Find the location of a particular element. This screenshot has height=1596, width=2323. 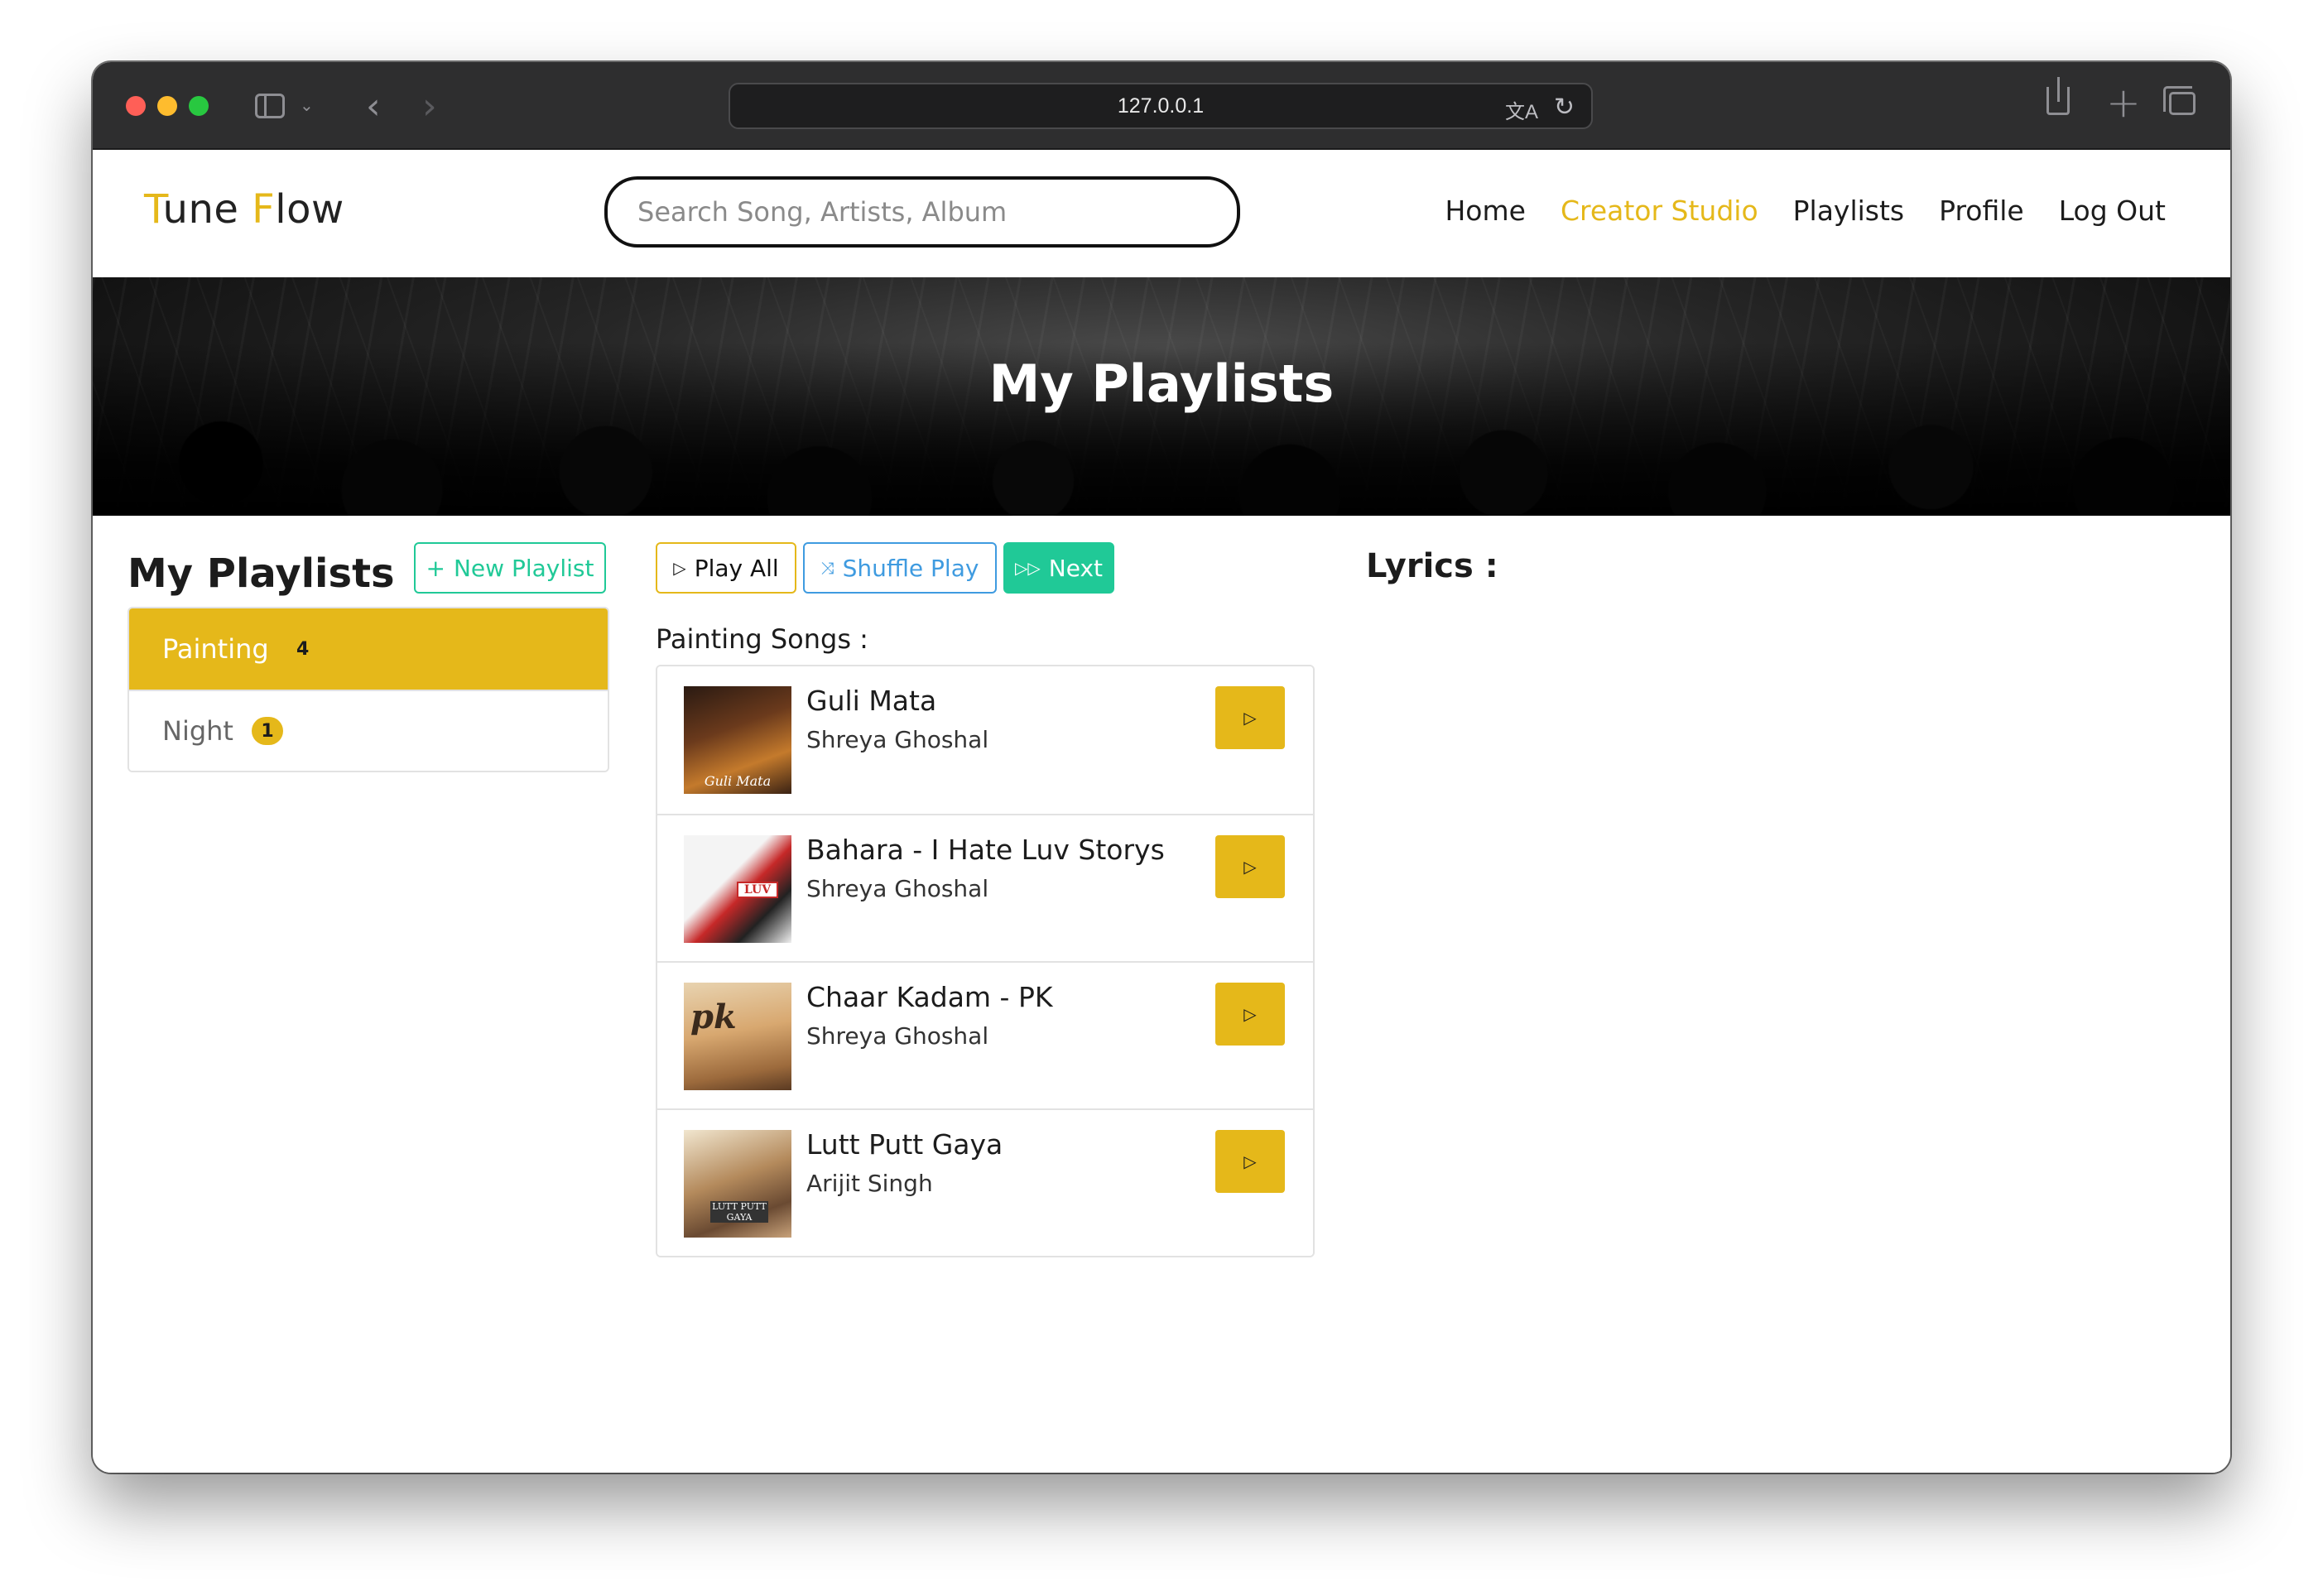

new-playlist-label: New Playlist is located at coordinates (523, 568).